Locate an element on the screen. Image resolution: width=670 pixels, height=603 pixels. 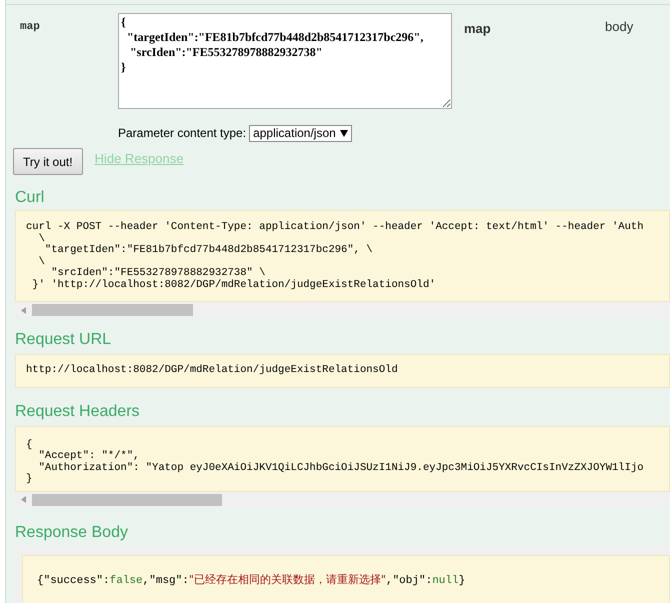
section-heading: Request URL is located at coordinates (63, 340).